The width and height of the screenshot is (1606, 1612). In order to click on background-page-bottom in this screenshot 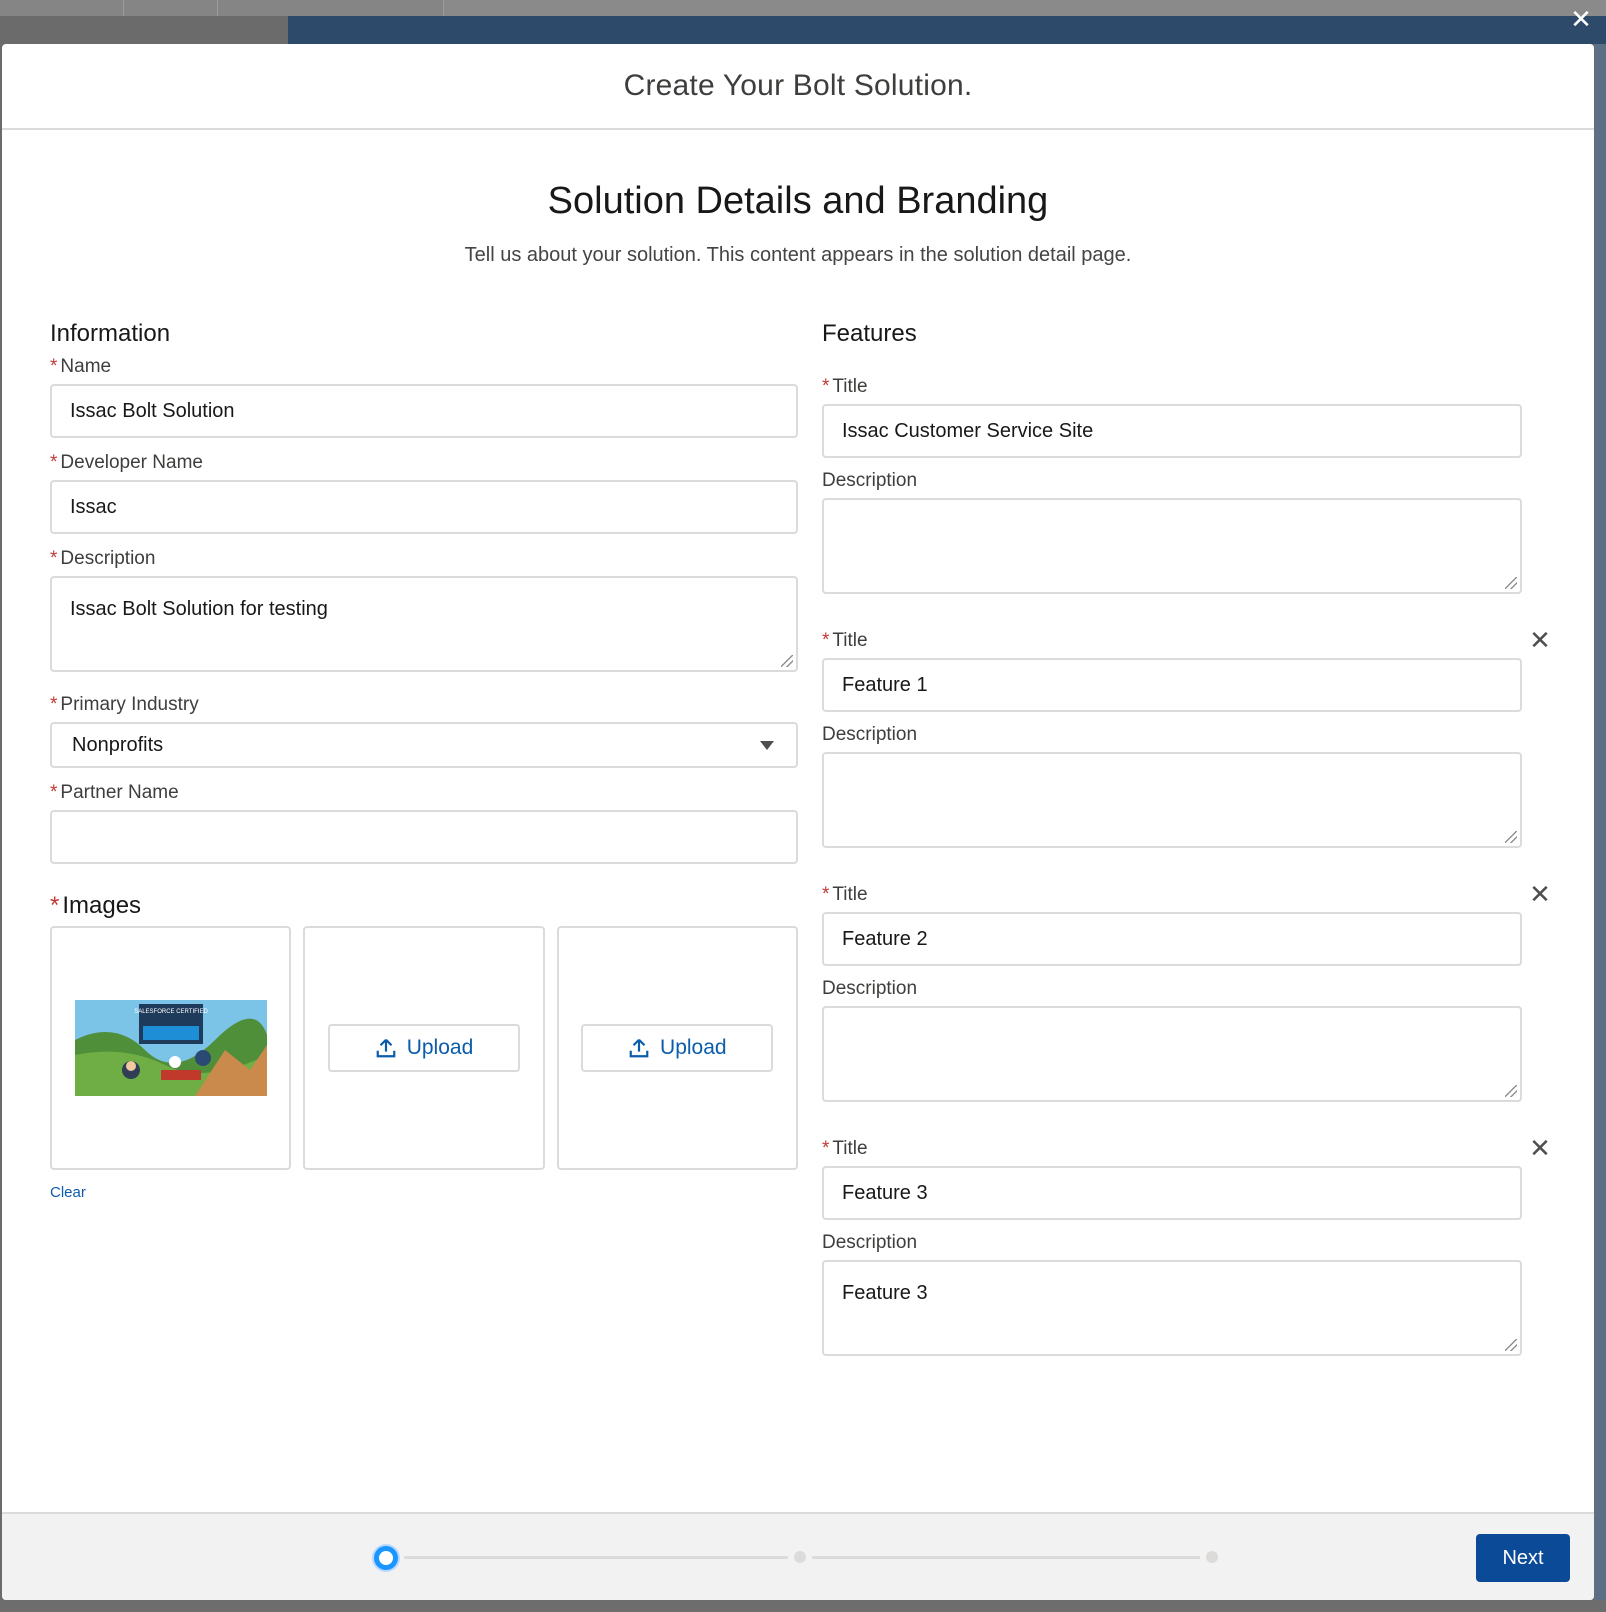, I will do `click(803, 1606)`.